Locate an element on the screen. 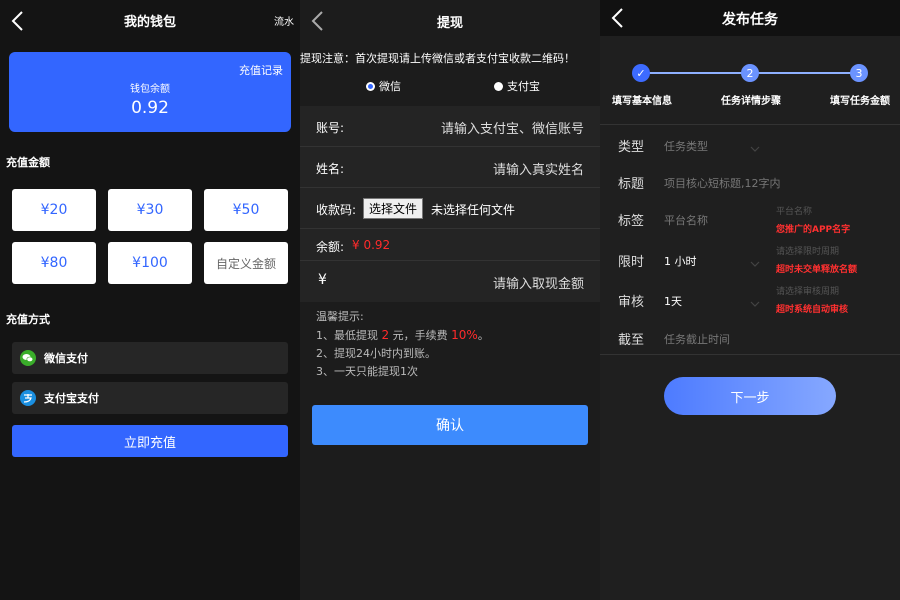 The width and height of the screenshot is (900, 600). tips-line: 2、提现24小时内到账。 is located at coordinates (376, 353).